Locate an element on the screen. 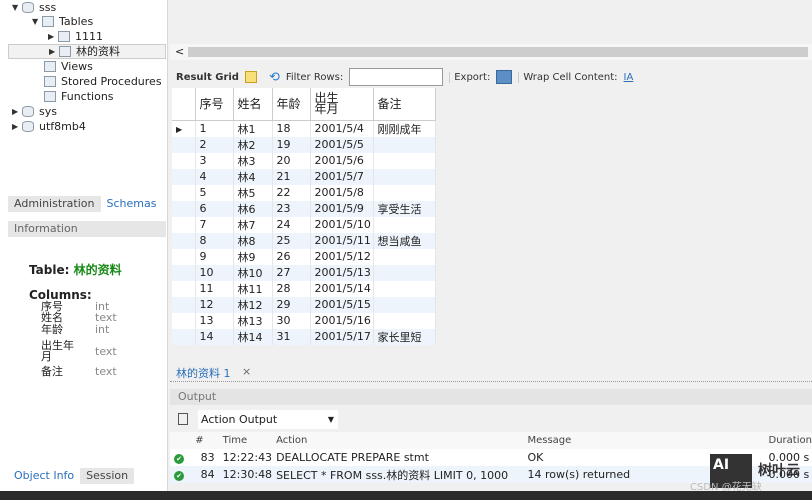 Image resolution: width=812 pixels, height=500 pixels. table-row: 6 林6 23 2001/5/9 享受生活 is located at coordinates (304, 208).